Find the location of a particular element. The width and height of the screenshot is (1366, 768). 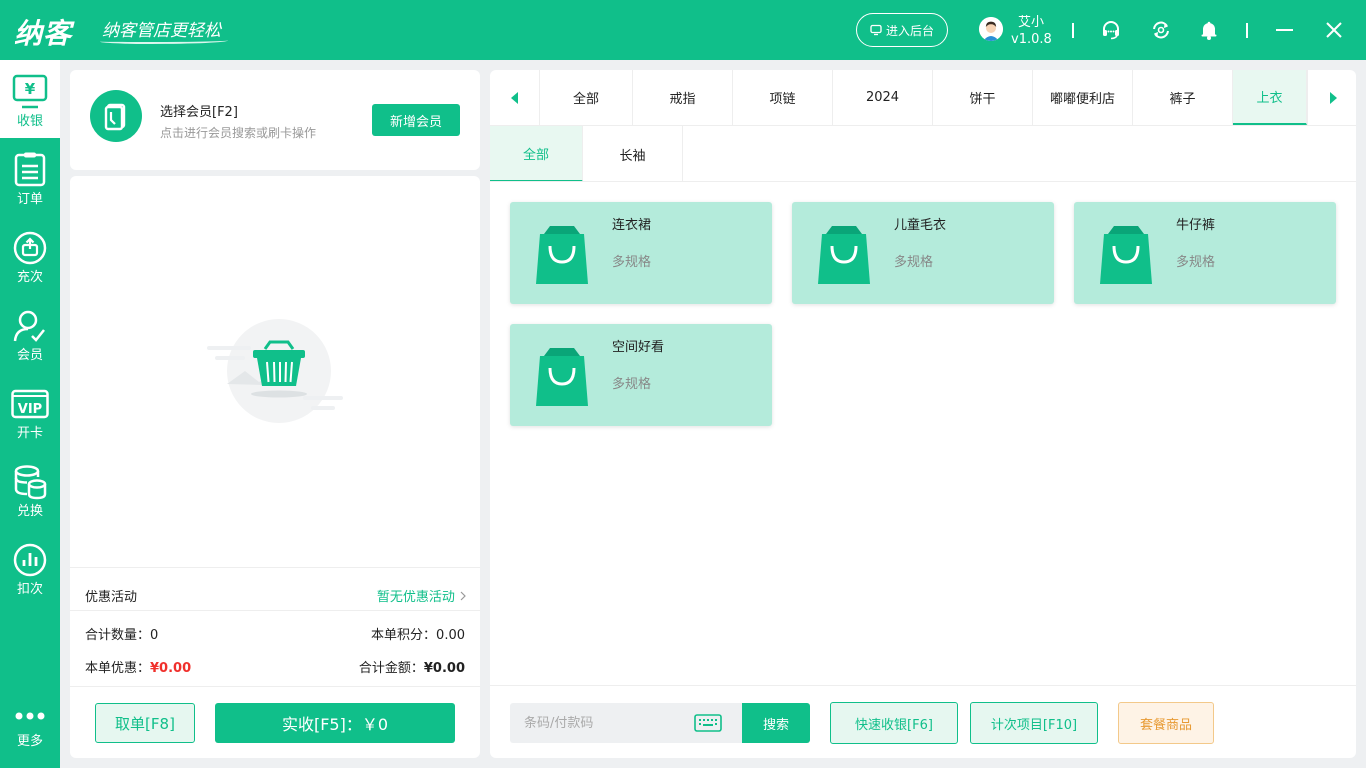

enter-backend-button: 进入后台 is located at coordinates (902, 30).